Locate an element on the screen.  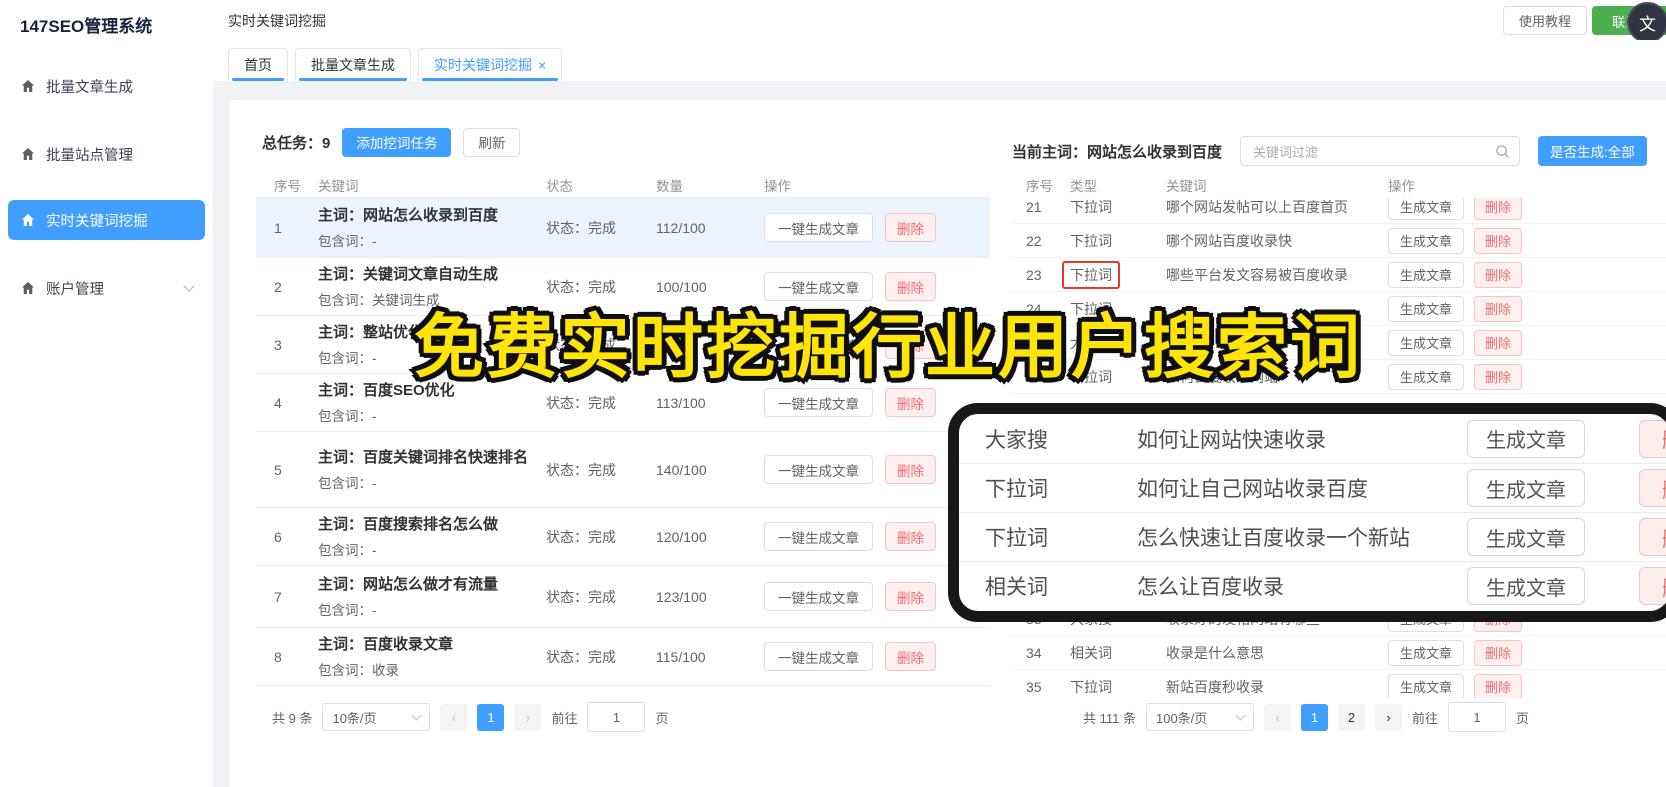
page-size-select: 100条/页 is located at coordinates (1199, 717).